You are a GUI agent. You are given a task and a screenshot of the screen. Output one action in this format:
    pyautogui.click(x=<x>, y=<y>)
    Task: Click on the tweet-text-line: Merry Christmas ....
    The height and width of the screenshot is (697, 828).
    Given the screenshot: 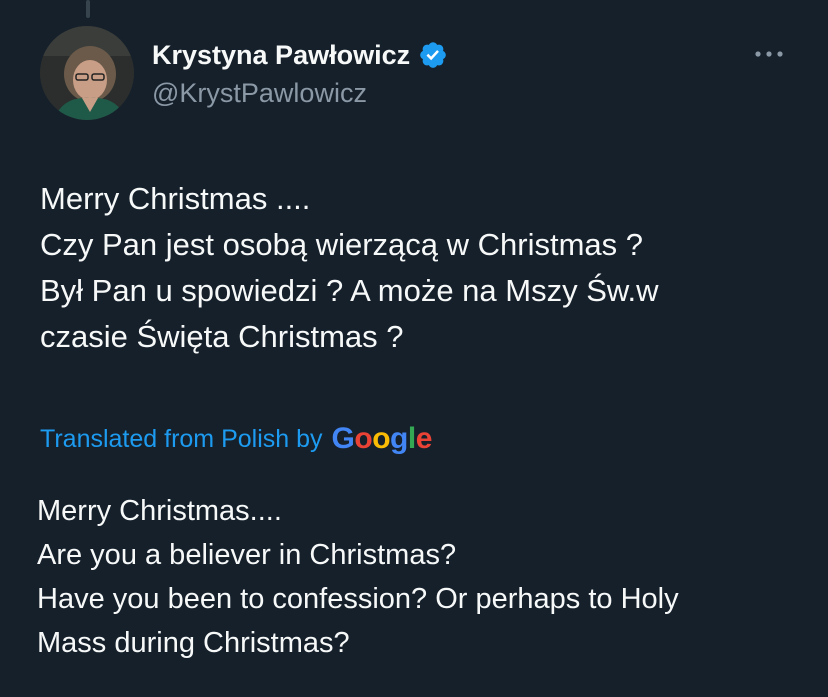 What is the action you would take?
    pyautogui.click(x=175, y=198)
    